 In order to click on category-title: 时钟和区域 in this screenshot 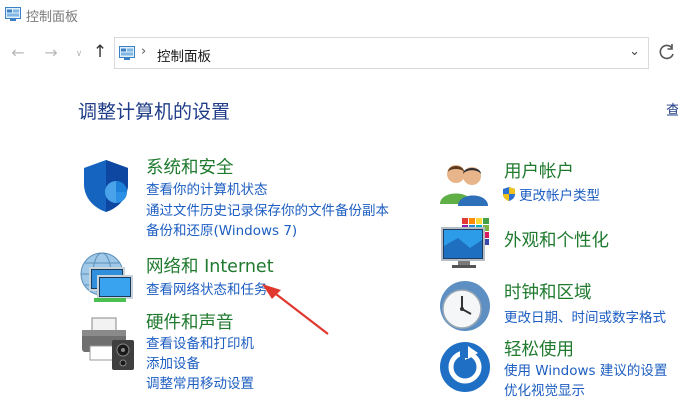, I will do `click(548, 291)`.